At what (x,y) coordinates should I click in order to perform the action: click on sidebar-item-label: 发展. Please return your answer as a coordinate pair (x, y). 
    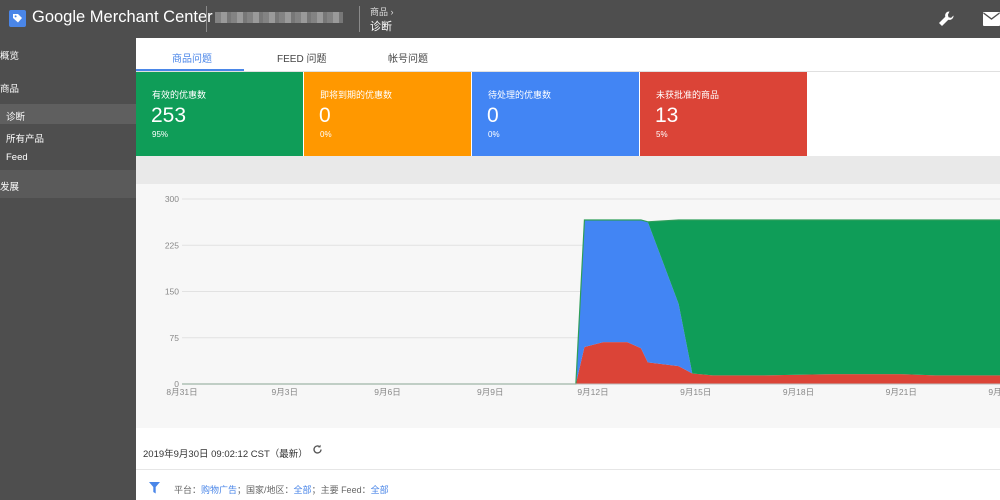
    Looking at the image, I should click on (10, 187).